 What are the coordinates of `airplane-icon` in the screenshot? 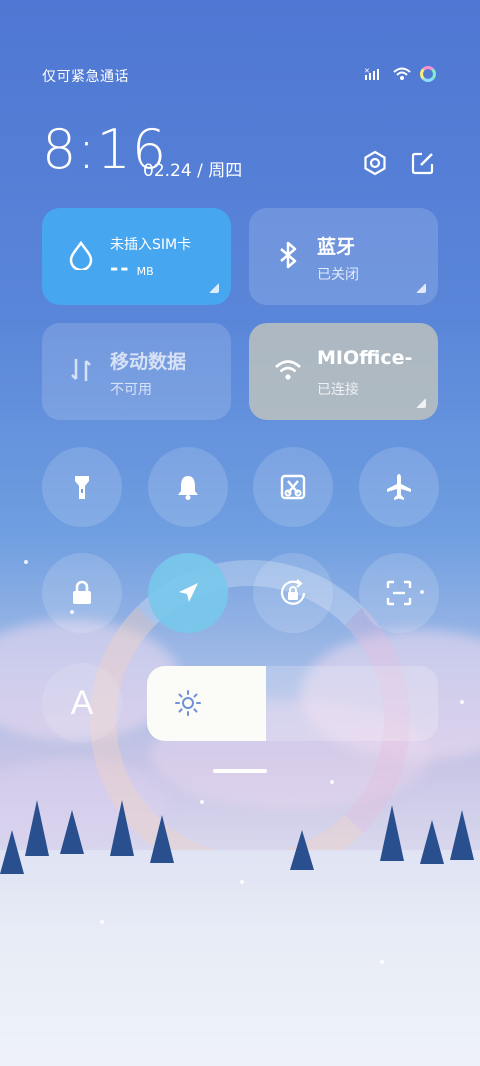 It's located at (399, 487).